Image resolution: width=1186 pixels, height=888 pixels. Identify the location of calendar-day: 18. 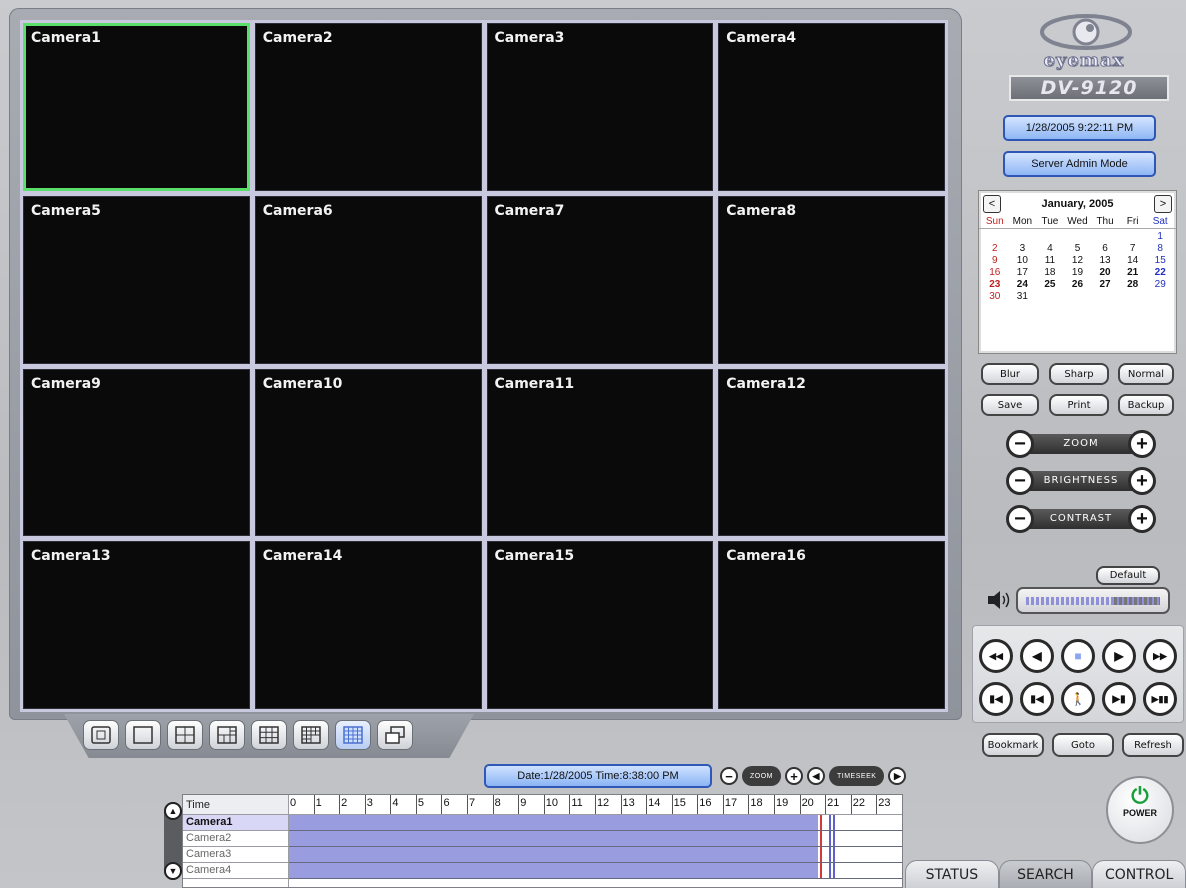
(1050, 272).